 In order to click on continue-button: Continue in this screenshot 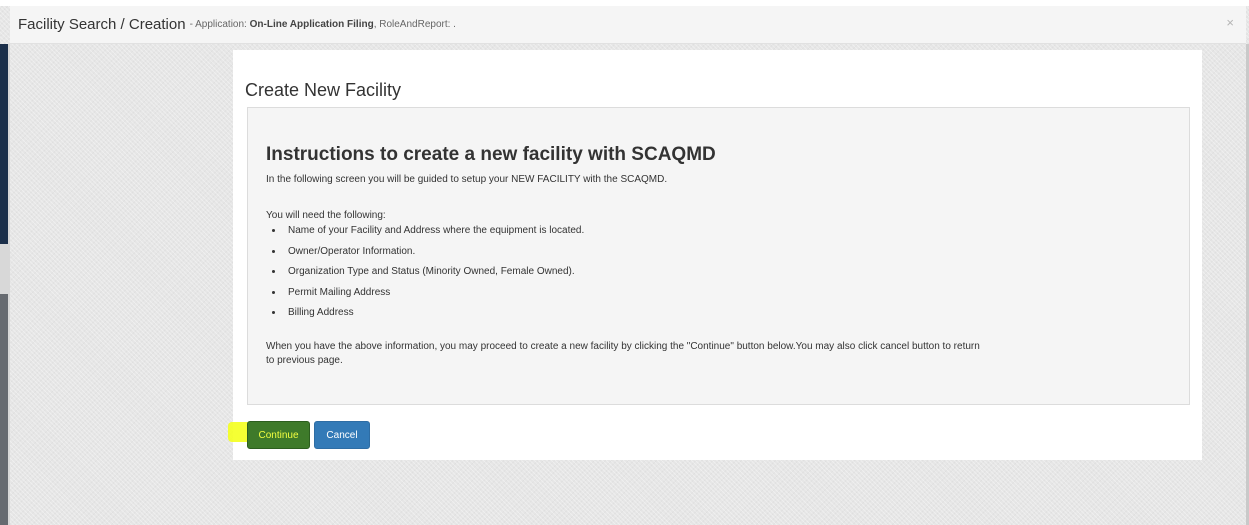, I will do `click(278, 435)`.